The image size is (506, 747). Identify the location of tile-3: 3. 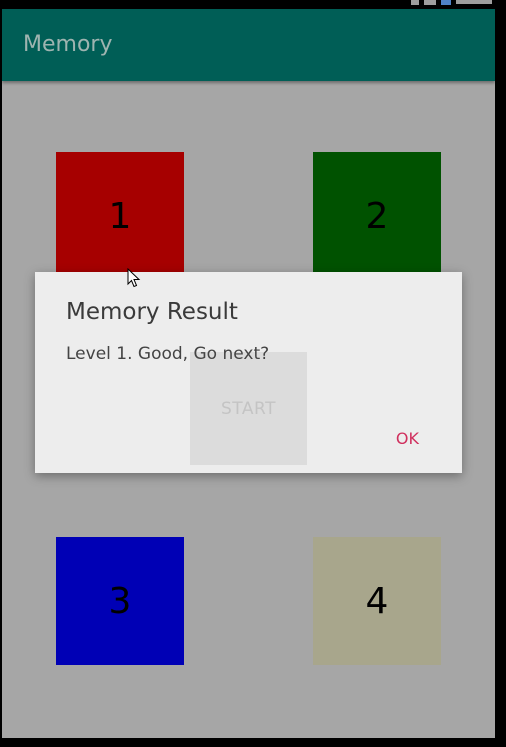
(120, 601).